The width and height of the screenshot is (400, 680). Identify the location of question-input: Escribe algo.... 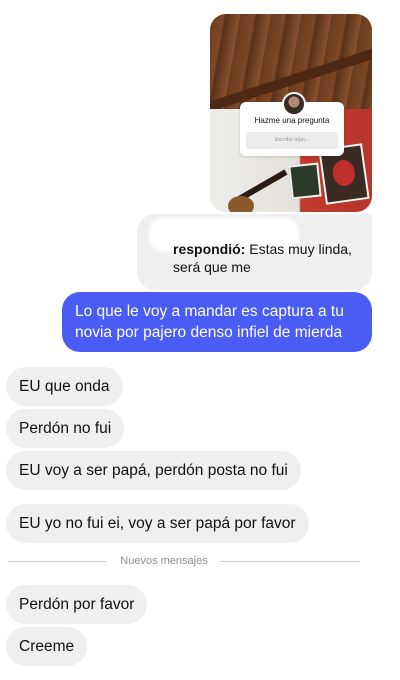
(292, 140).